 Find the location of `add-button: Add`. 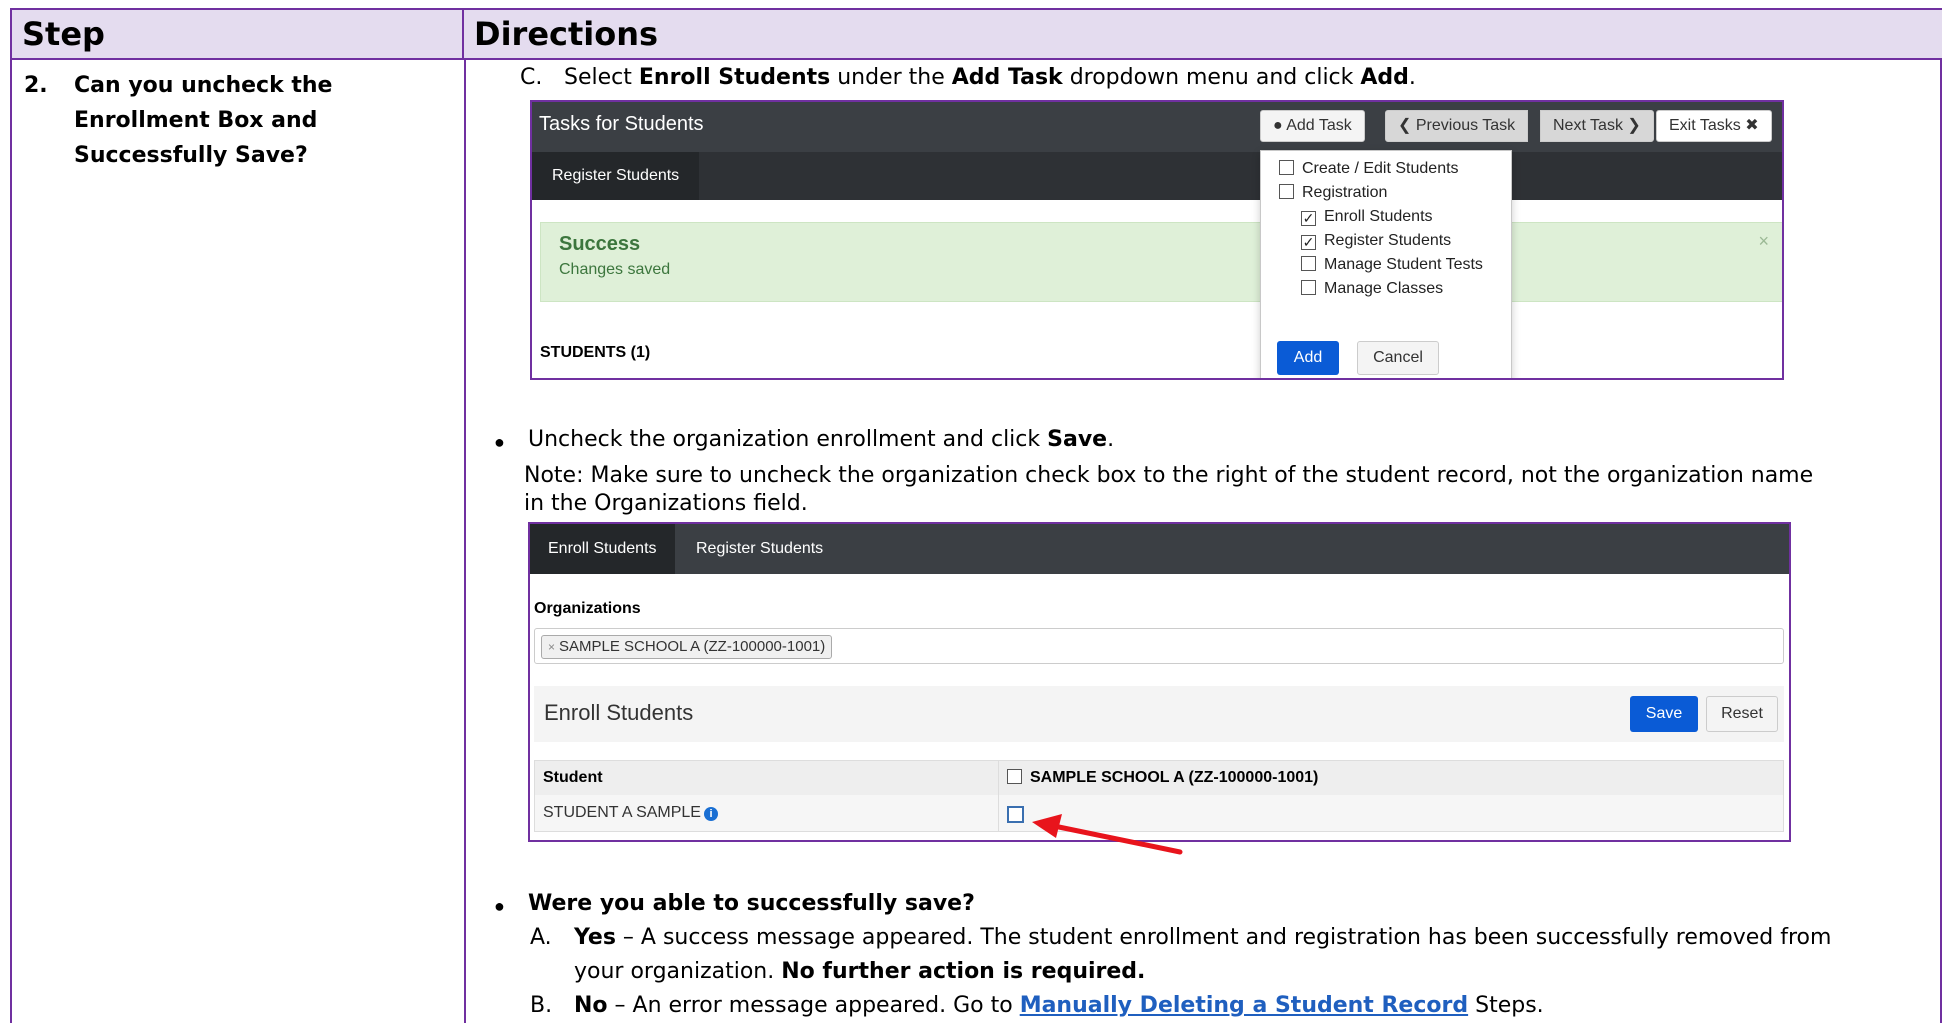

add-button: Add is located at coordinates (1308, 358).